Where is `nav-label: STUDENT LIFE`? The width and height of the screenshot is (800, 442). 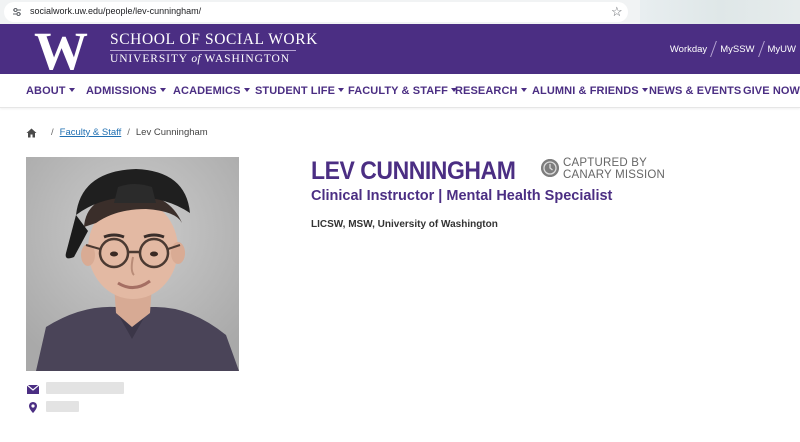 nav-label: STUDENT LIFE is located at coordinates (295, 91).